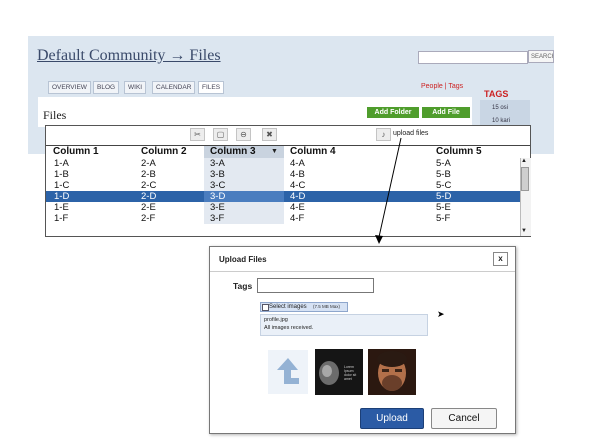 The width and height of the screenshot is (604, 442). I want to click on scroll-down-icon: ▼, so click(524, 231).